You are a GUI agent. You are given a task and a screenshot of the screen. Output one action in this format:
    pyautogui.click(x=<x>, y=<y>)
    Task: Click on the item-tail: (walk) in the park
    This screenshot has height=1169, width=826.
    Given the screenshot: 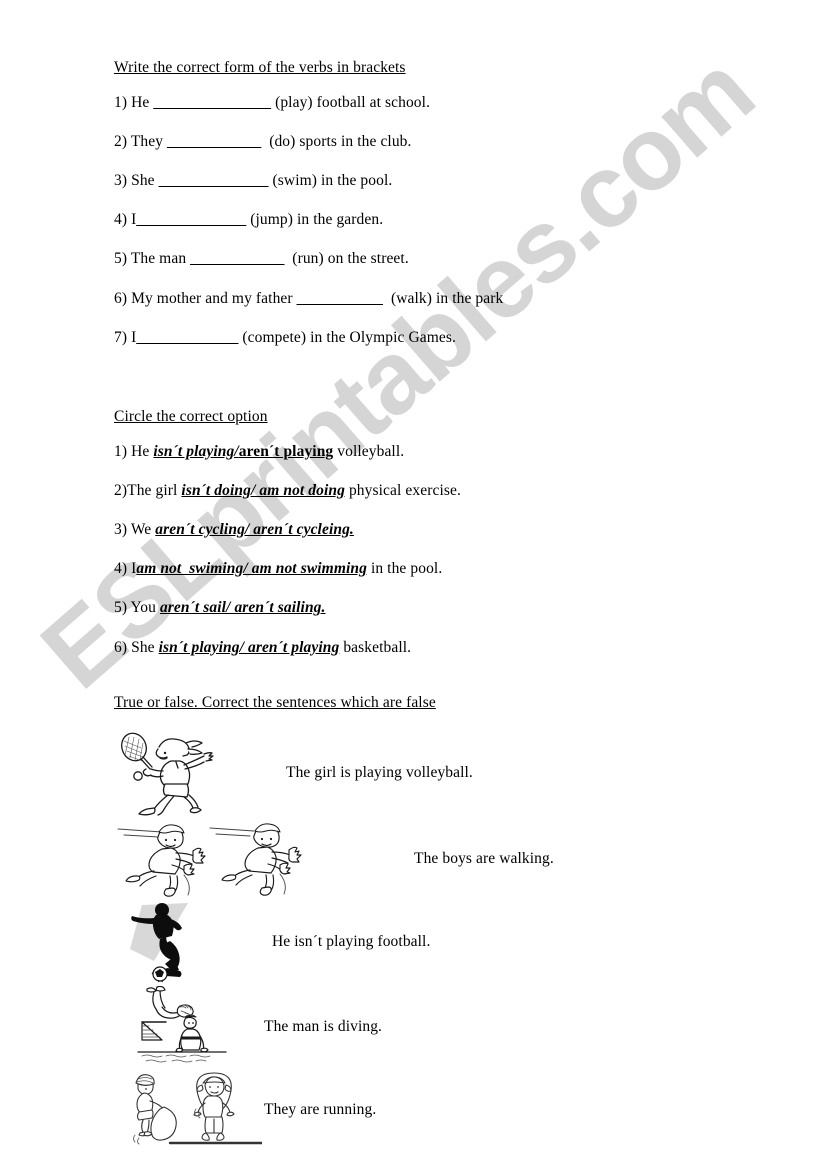 What is the action you would take?
    pyautogui.click(x=443, y=298)
    